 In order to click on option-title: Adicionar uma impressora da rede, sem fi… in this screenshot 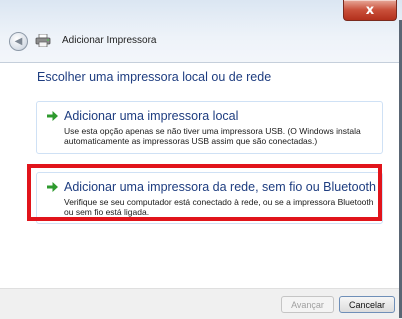, I will do `click(220, 187)`.